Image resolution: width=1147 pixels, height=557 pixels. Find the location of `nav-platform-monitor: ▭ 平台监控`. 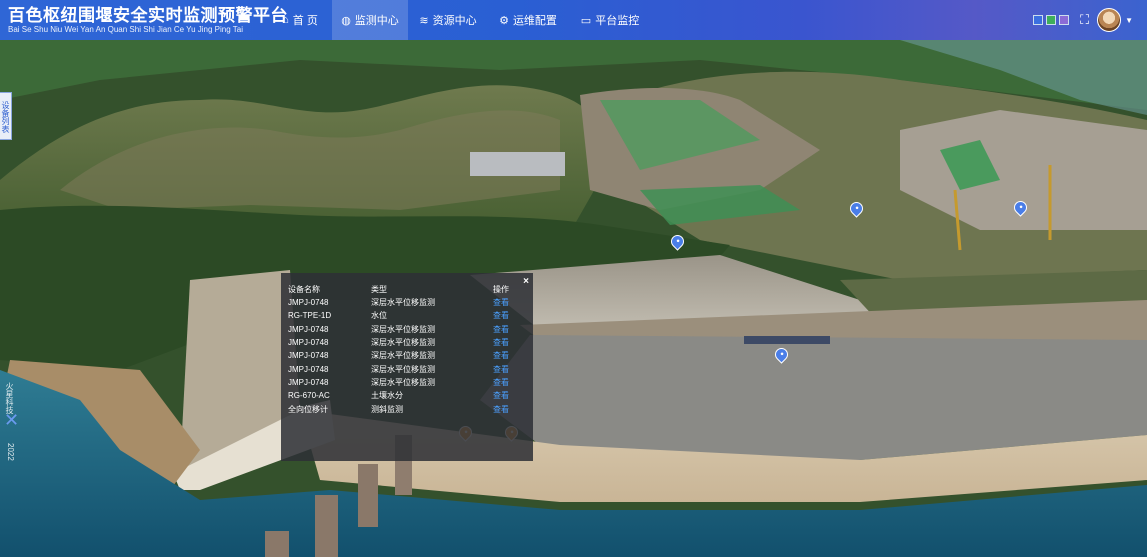

nav-platform-monitor: ▭ 平台监控 is located at coordinates (610, 20).